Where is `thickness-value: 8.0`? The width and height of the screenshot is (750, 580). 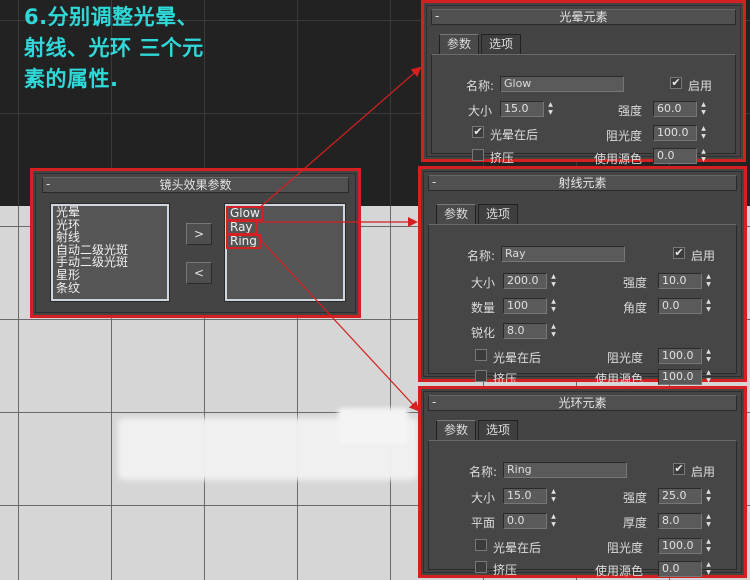
thickness-value: 8.0 is located at coordinates (680, 521).